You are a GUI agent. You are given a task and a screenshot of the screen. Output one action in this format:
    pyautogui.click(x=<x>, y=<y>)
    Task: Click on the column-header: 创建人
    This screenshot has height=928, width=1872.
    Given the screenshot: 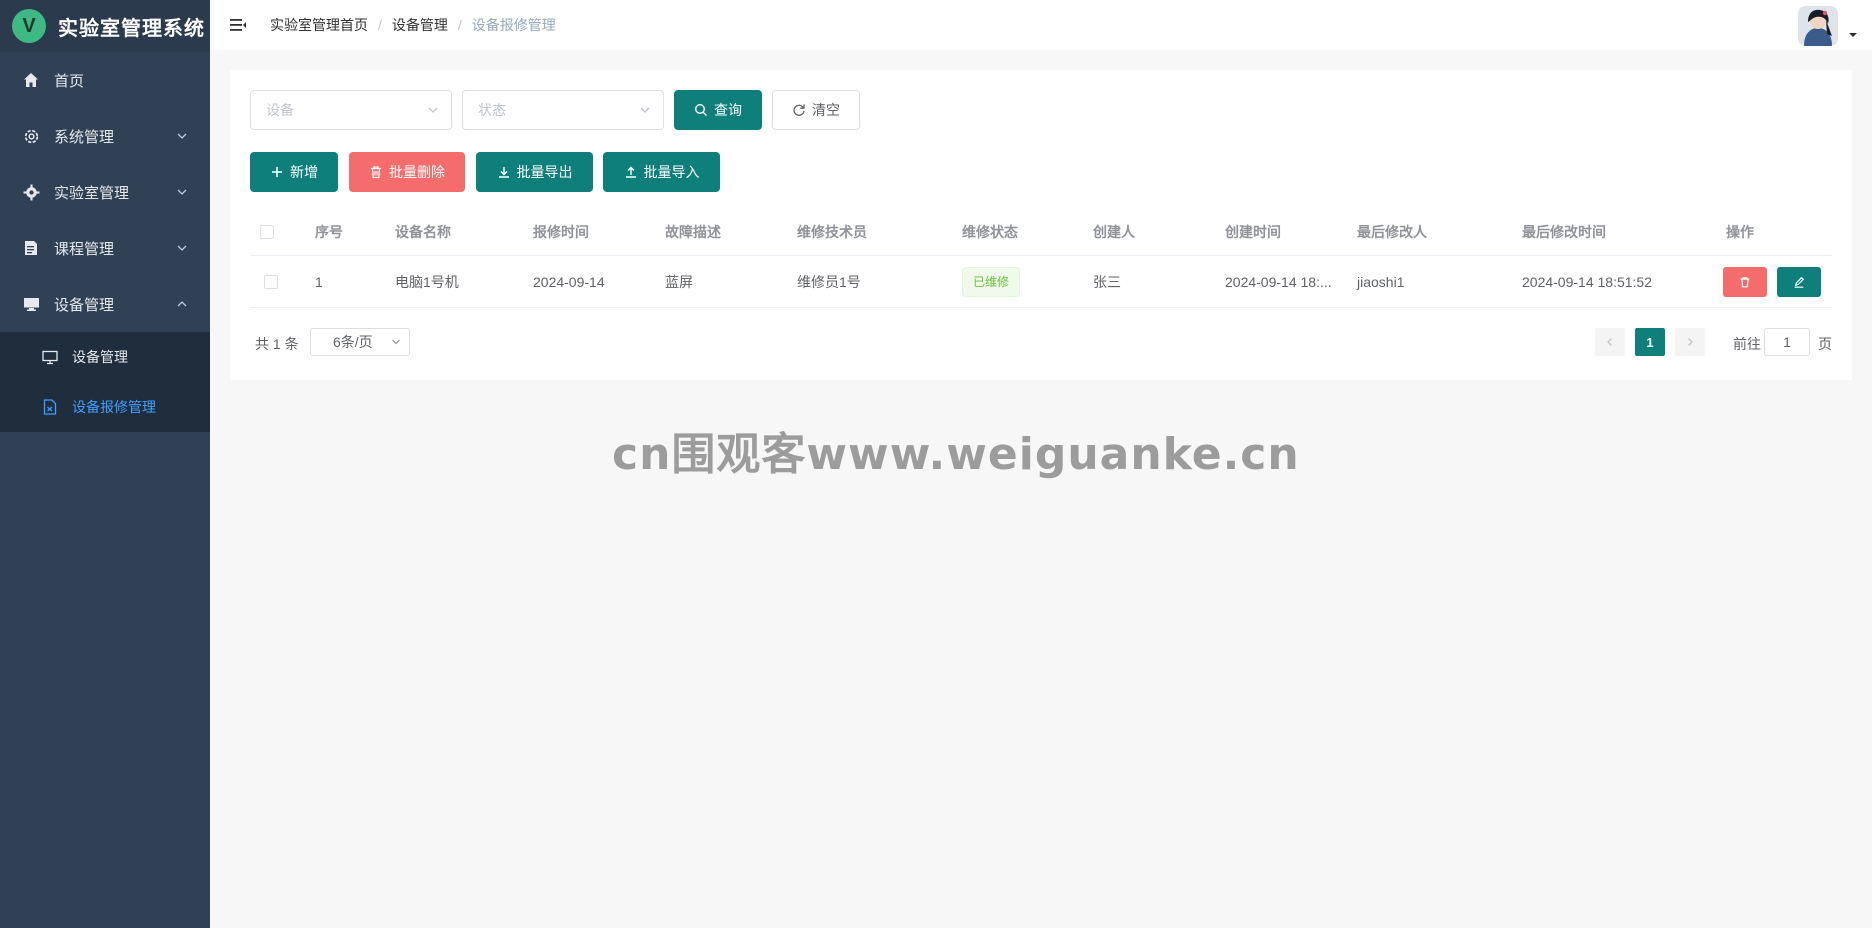 What is the action you would take?
    pyautogui.click(x=1114, y=231)
    